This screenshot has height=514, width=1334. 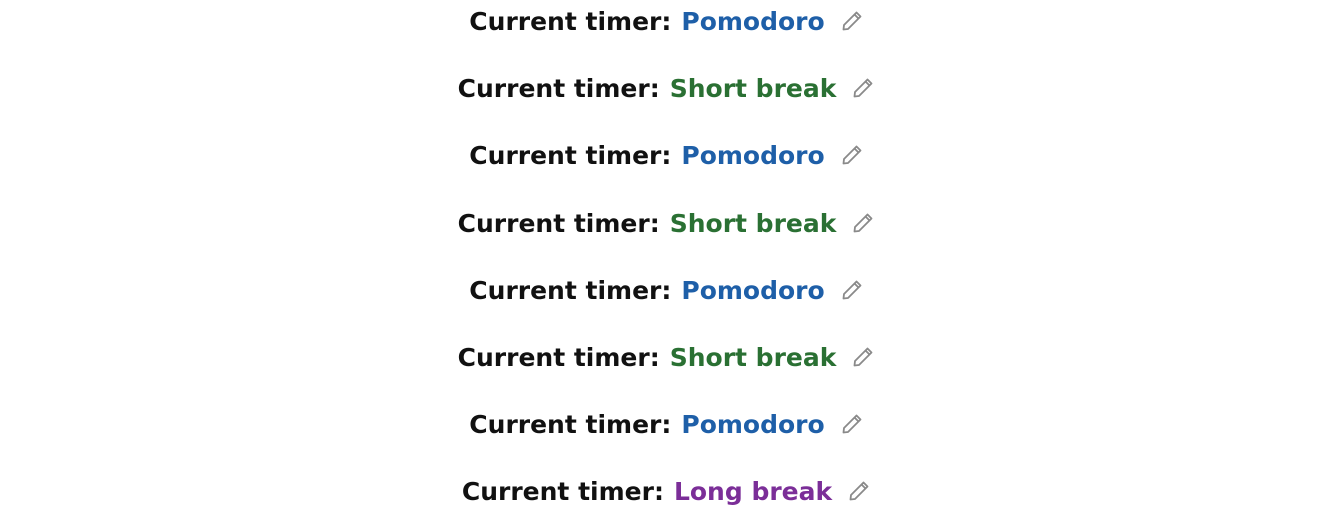 I want to click on timer-value: Long break, so click(x=753, y=491).